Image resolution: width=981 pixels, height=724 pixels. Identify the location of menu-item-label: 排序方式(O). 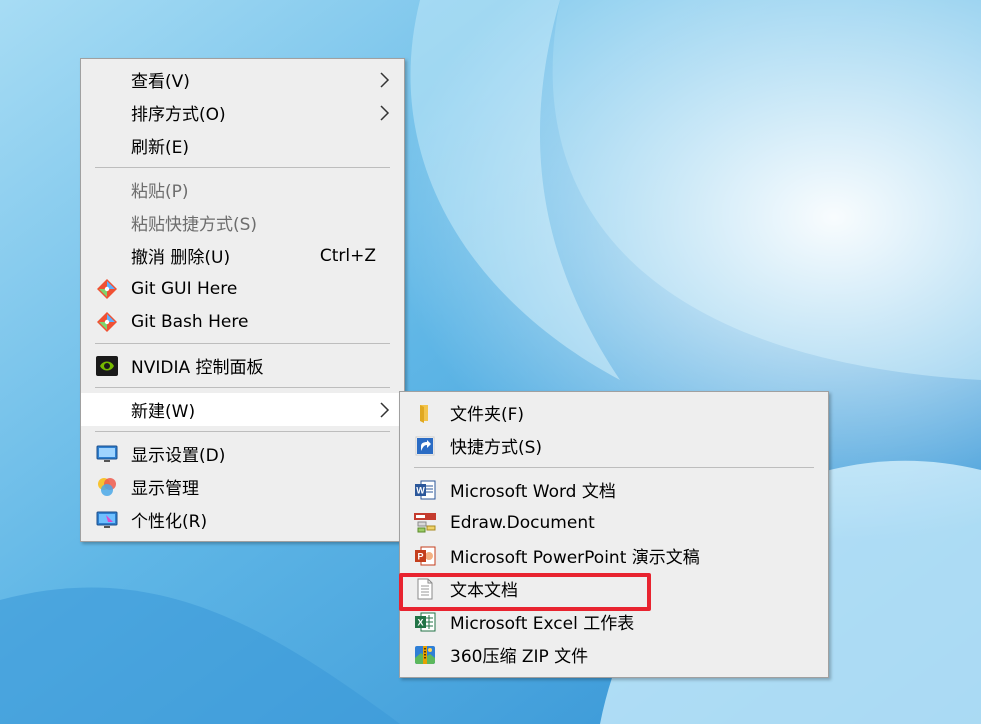
(178, 115).